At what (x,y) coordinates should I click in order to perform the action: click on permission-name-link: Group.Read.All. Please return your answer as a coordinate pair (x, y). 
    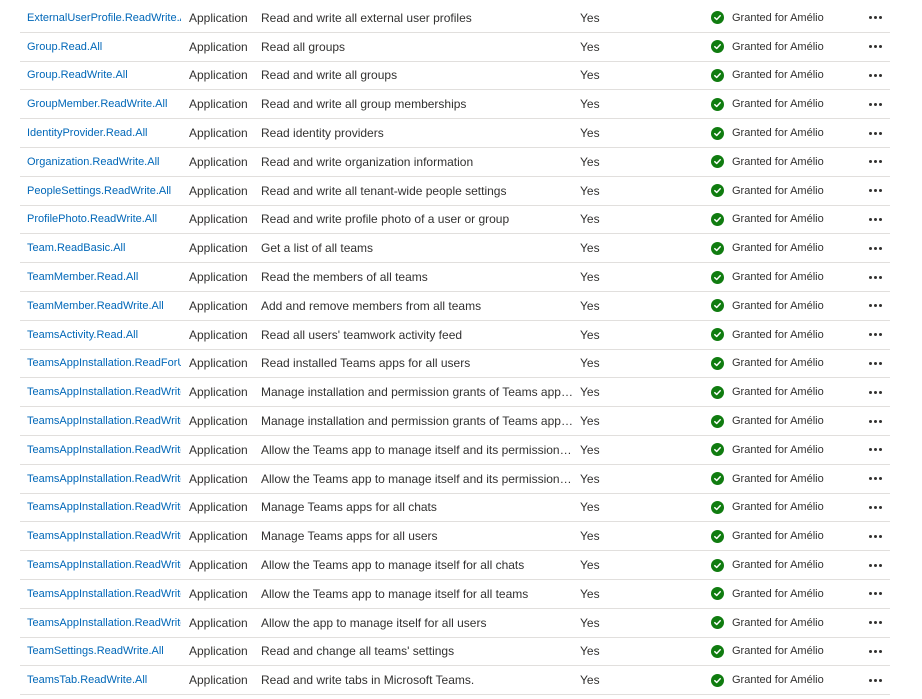
    Looking at the image, I should click on (104, 47).